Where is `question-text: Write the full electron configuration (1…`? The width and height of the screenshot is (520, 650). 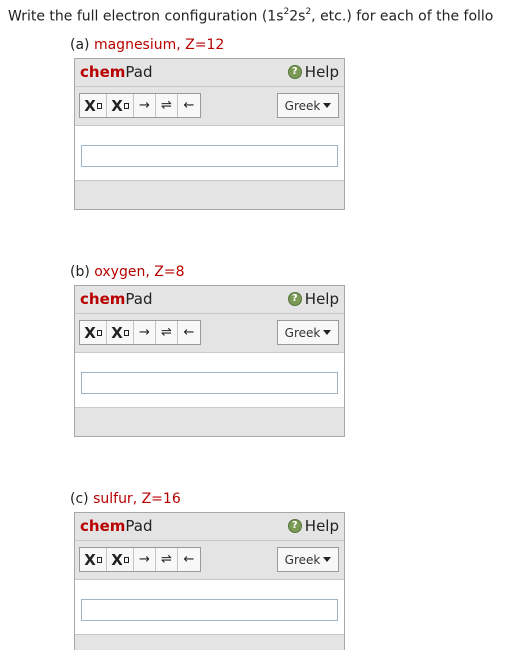
question-text: Write the full electron configuration (1… is located at coordinates (251, 16).